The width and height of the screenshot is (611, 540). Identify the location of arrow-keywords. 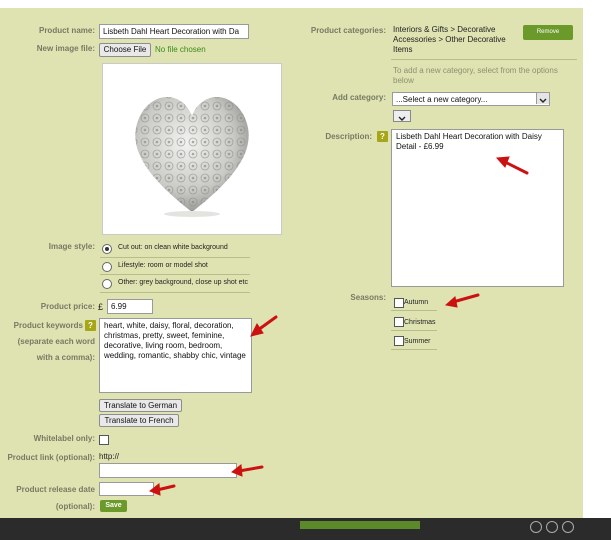
(267, 323).